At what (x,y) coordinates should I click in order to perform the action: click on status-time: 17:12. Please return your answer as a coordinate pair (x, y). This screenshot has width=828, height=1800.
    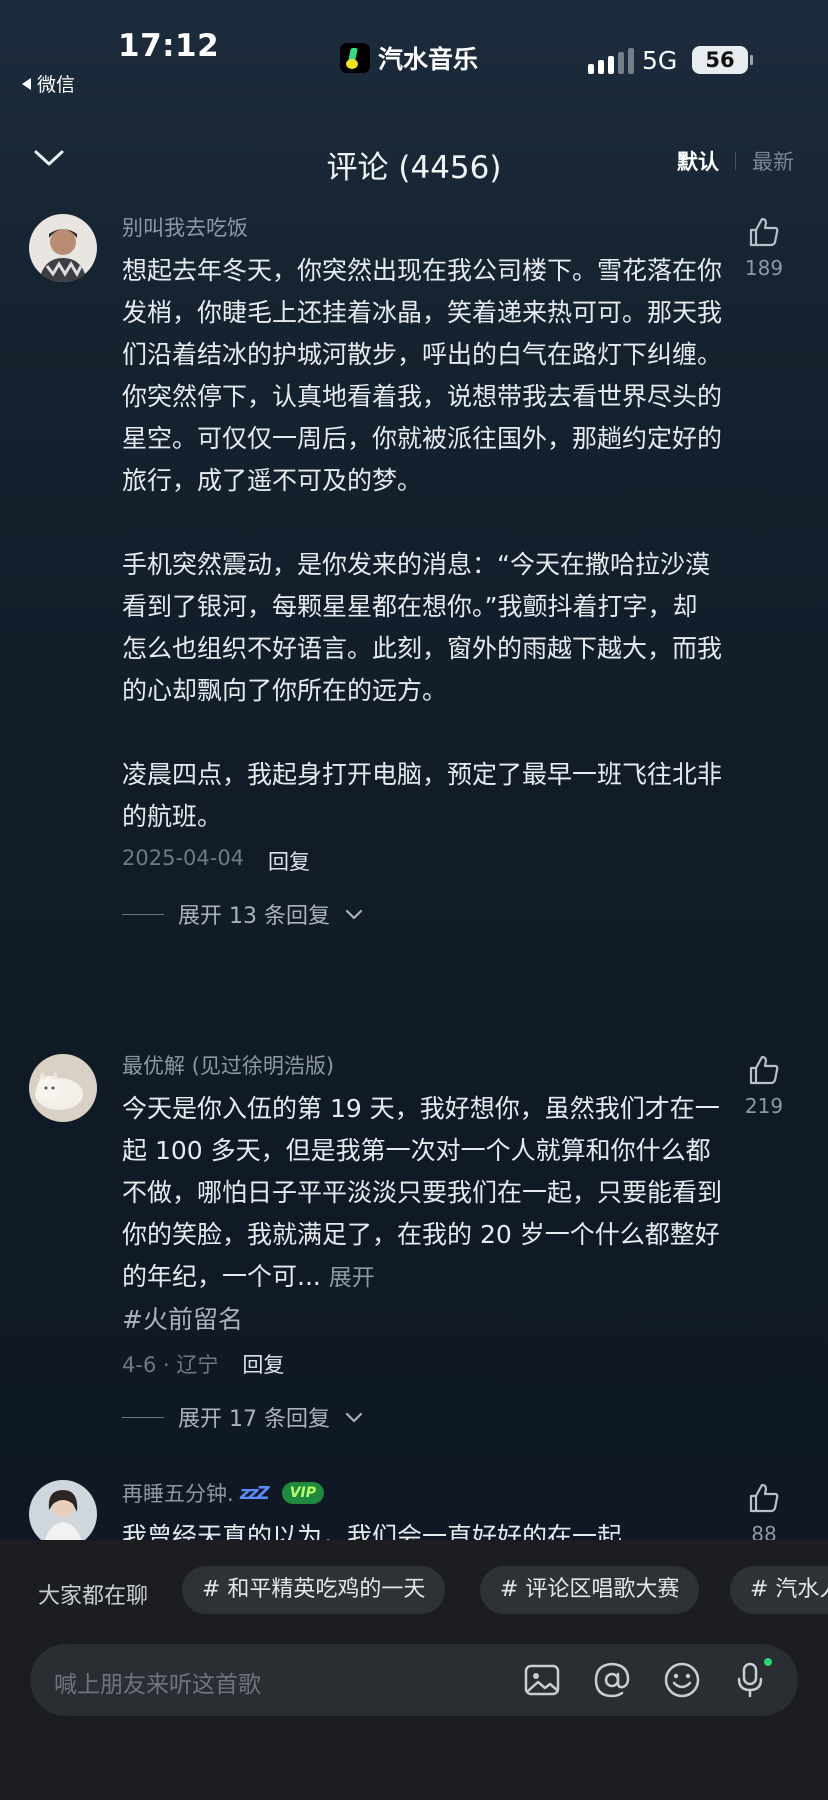
    Looking at the image, I should click on (169, 46).